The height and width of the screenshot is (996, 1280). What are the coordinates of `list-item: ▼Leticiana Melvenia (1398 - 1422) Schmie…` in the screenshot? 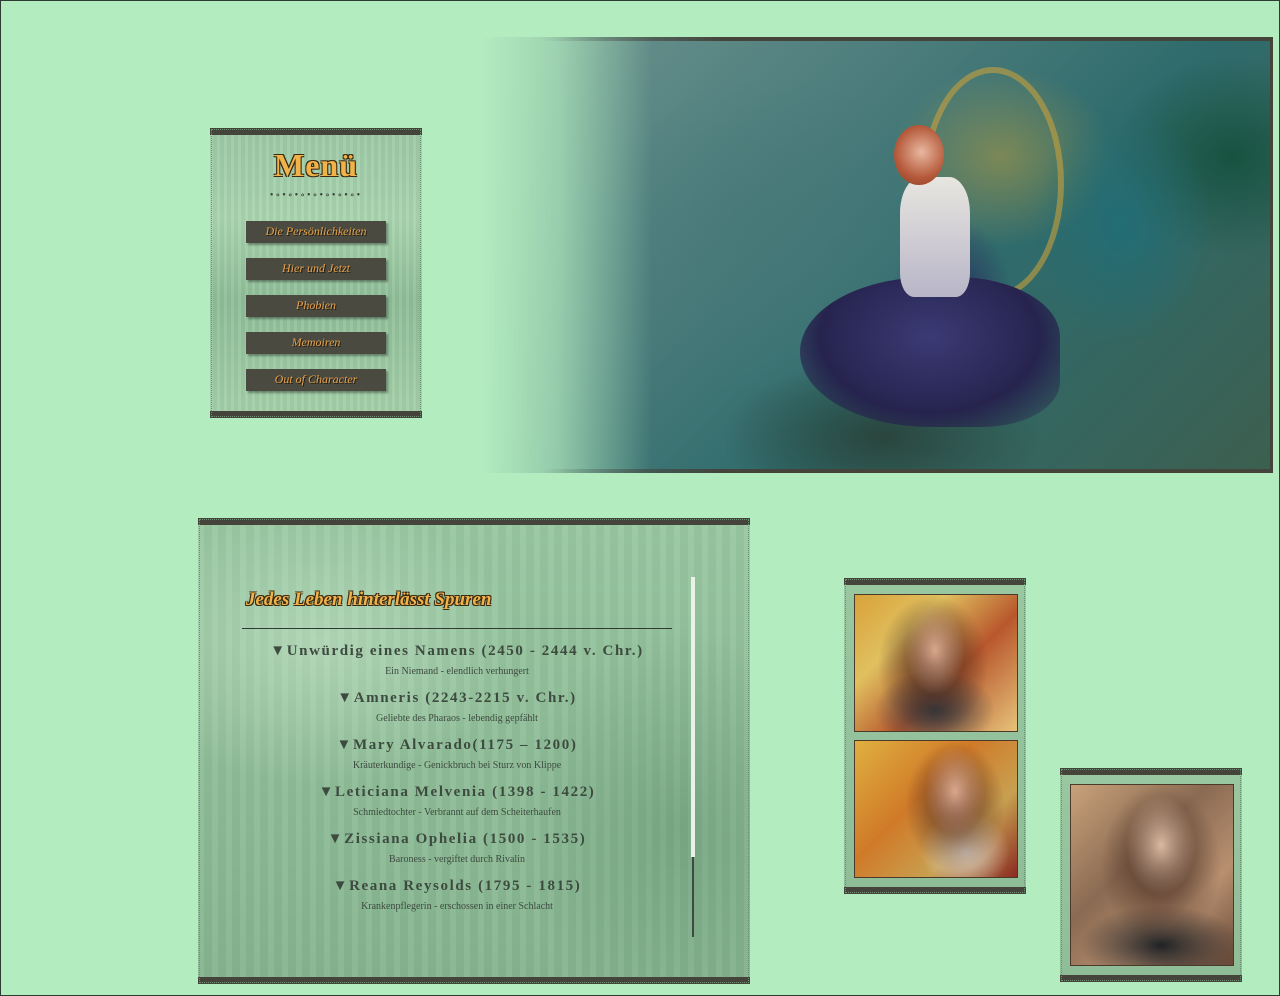 It's located at (457, 801).